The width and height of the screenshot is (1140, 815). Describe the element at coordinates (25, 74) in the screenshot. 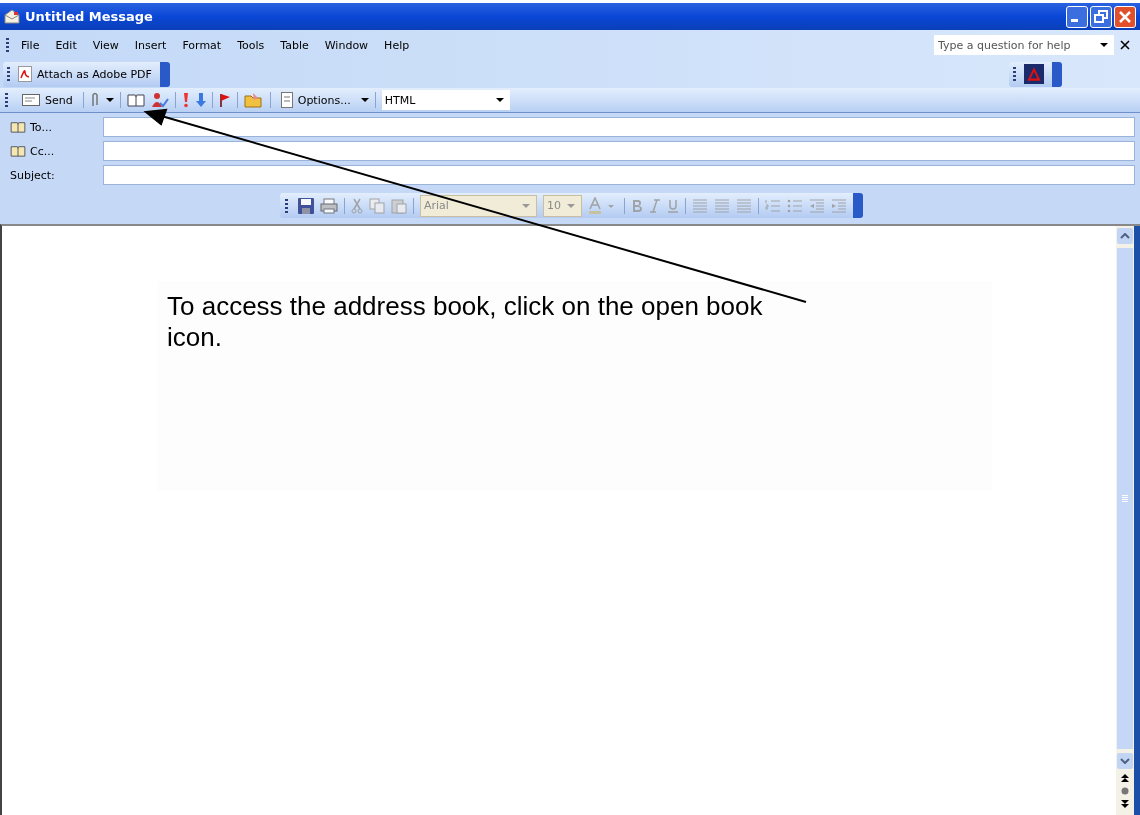

I see `pdf-icon` at that location.